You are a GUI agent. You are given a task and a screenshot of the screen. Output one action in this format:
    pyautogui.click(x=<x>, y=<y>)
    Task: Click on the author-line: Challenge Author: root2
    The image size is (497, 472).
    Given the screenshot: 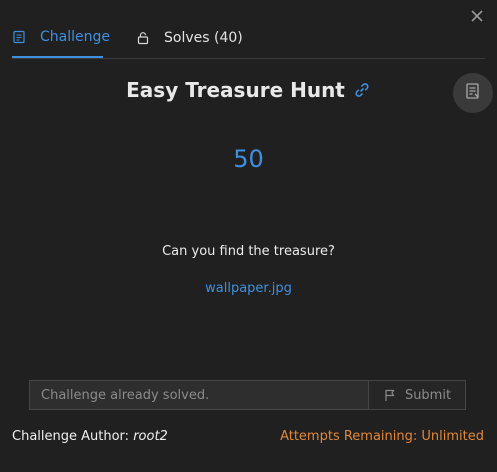 What is the action you would take?
    pyautogui.click(x=90, y=436)
    